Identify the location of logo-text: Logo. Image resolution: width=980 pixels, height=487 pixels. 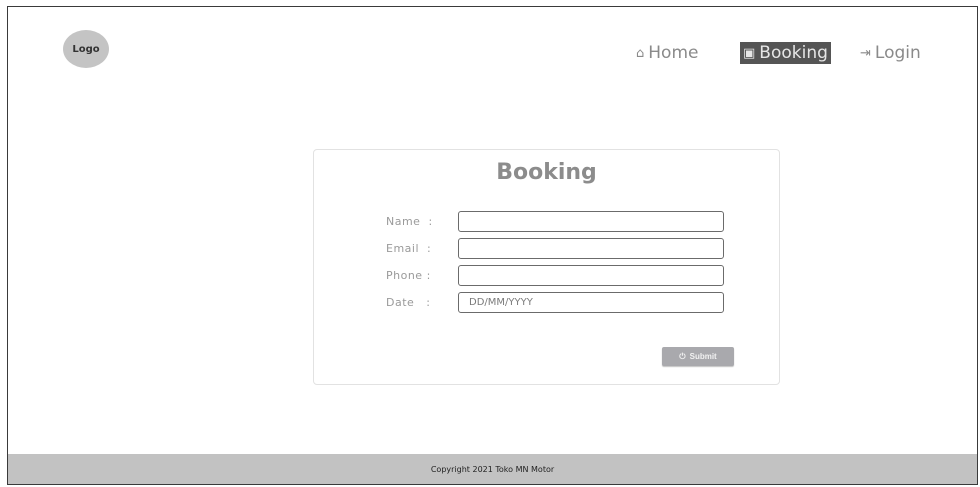
(86, 49).